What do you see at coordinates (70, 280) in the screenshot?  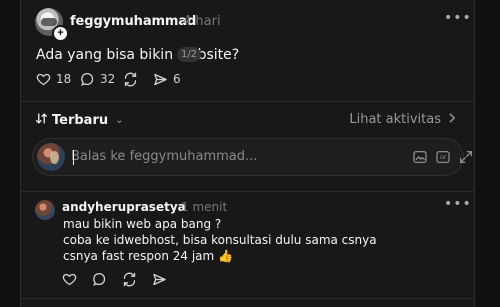 I see `comment-like-icon` at bounding box center [70, 280].